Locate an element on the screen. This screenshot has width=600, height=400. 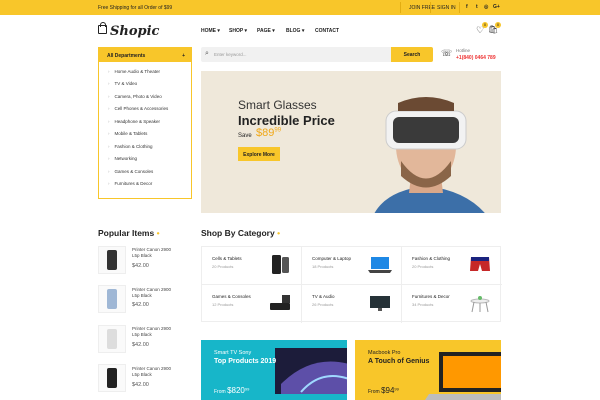
category-cells-tablets: Cells & Tablets 20 Products is located at coordinates (252, 266).